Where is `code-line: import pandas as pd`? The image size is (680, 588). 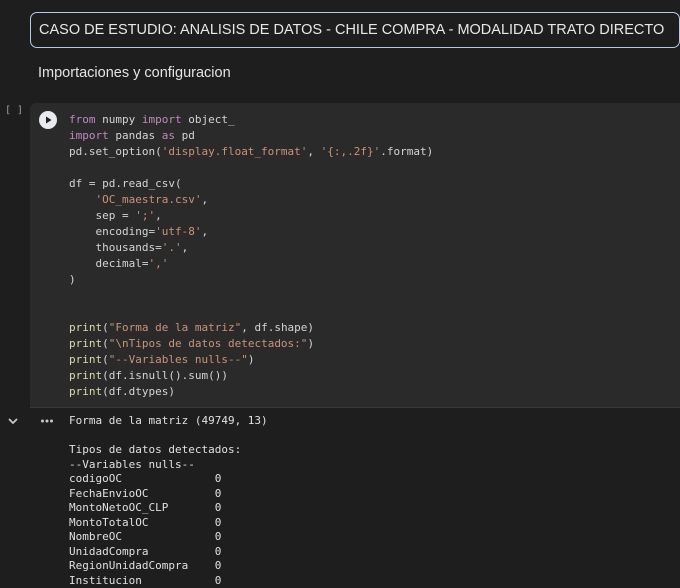
code-line: import pandas as pd is located at coordinates (251, 136).